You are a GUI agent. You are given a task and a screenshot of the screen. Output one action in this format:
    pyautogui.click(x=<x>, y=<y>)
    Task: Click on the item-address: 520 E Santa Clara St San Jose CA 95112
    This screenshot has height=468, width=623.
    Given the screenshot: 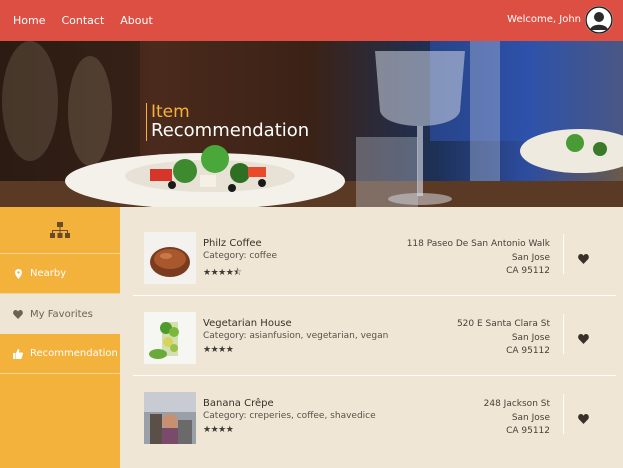 What is the action you would take?
    pyautogui.click(x=503, y=338)
    